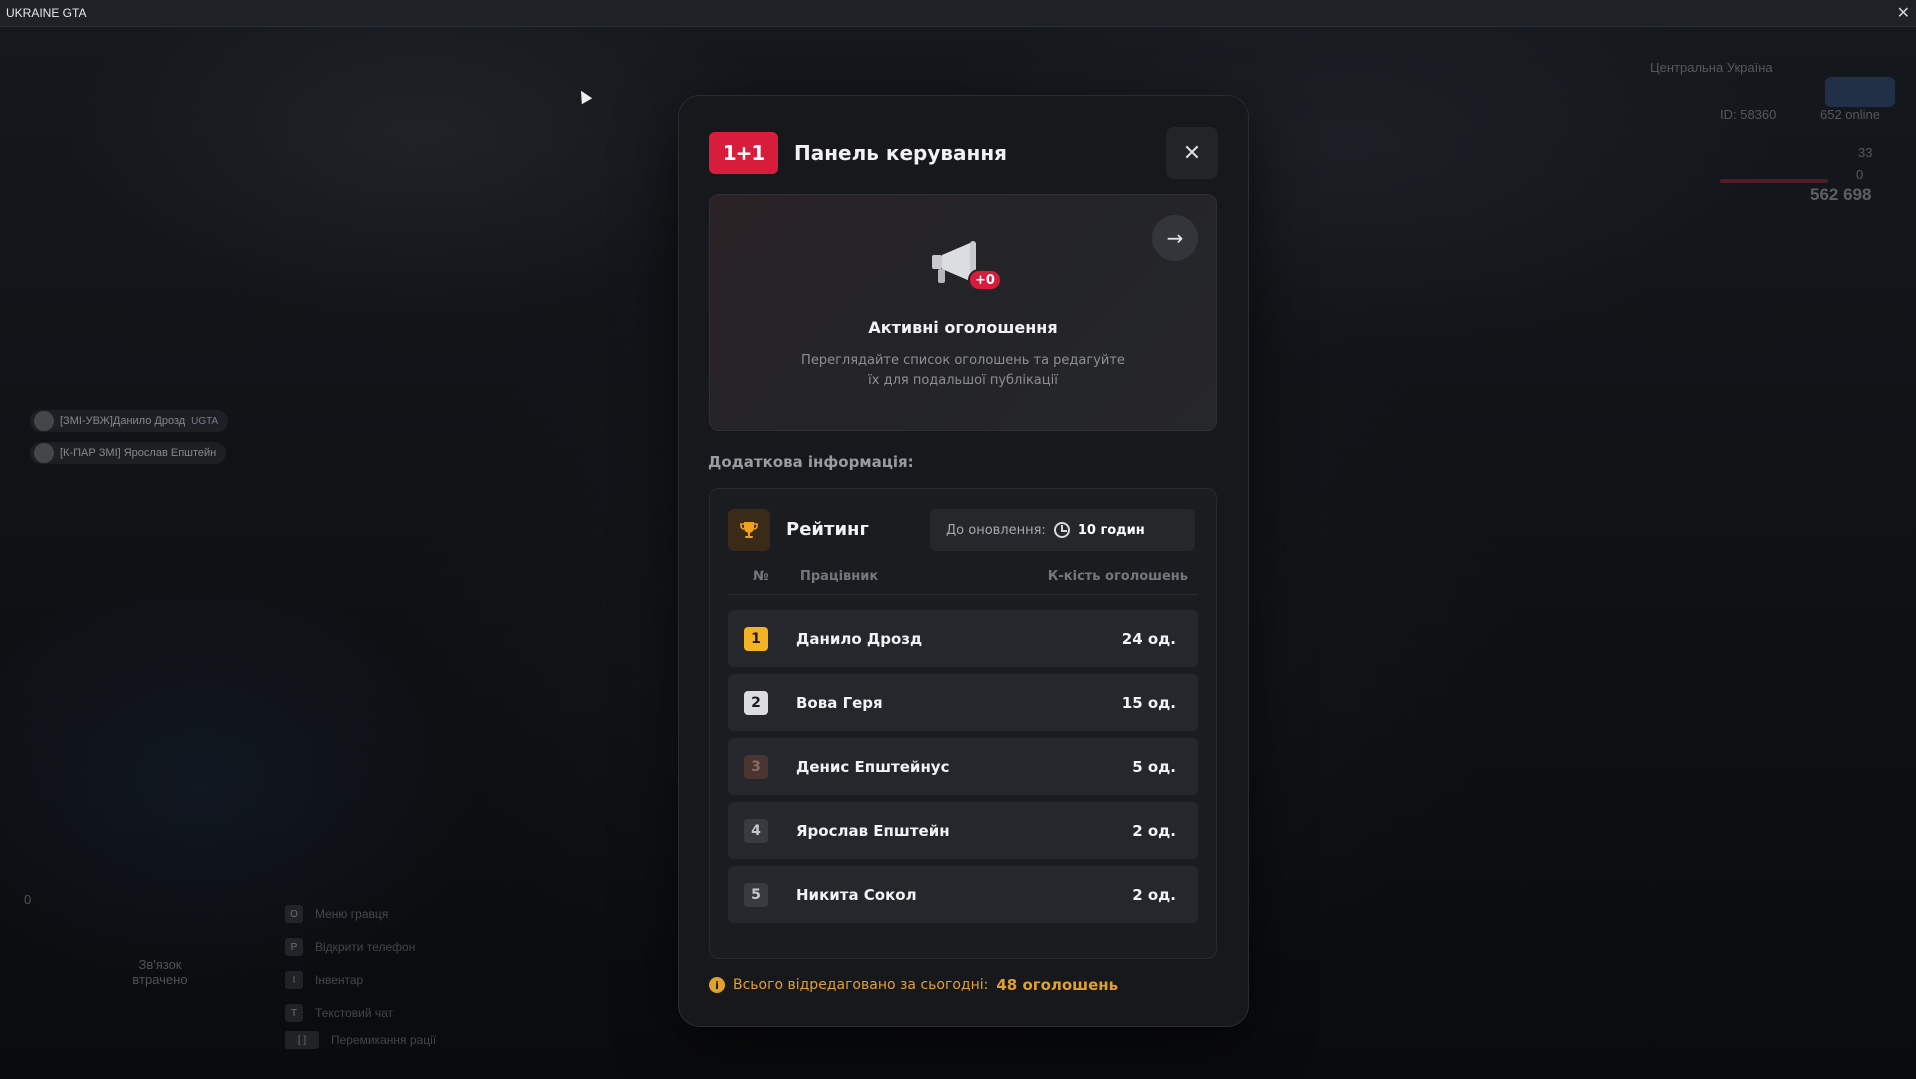 This screenshot has height=1079, width=1916. I want to click on hint-row: P Відкрити телефон, so click(350, 947).